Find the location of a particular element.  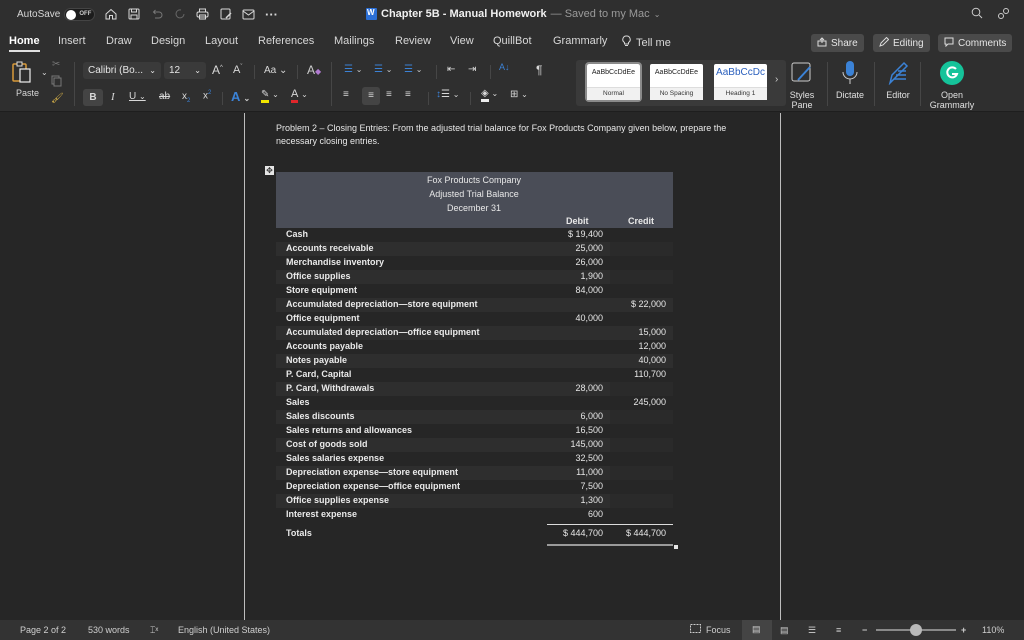

grow-font-icon: A^ is located at coordinates (217, 70).